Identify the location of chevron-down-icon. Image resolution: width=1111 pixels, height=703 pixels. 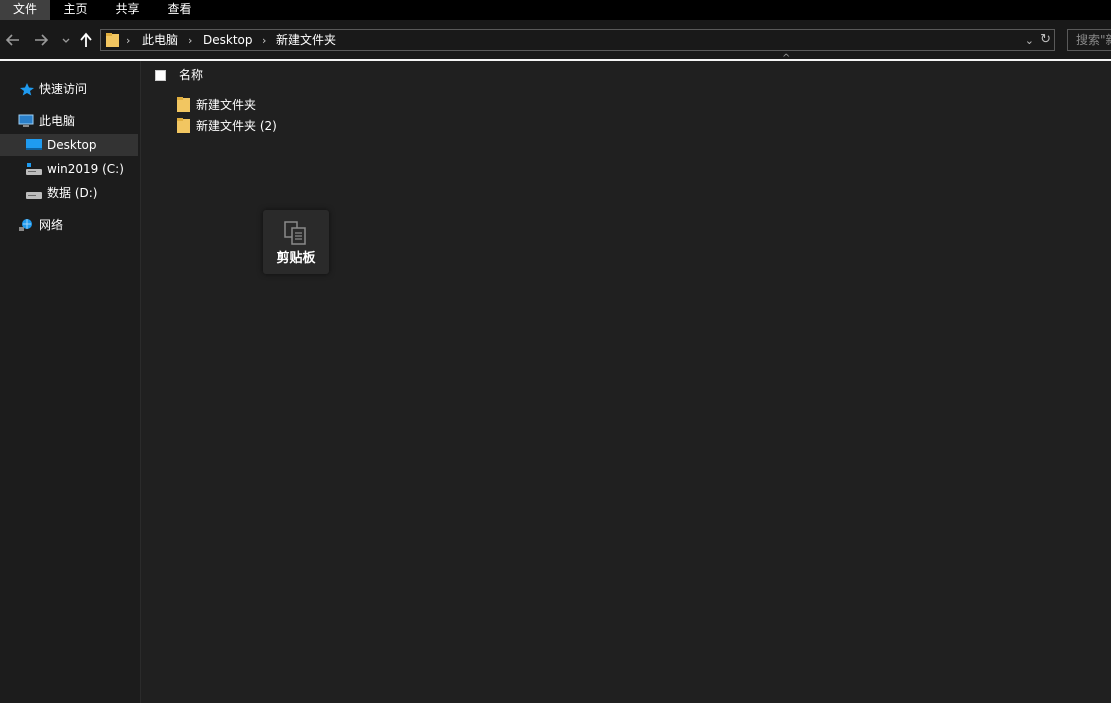
(66, 40).